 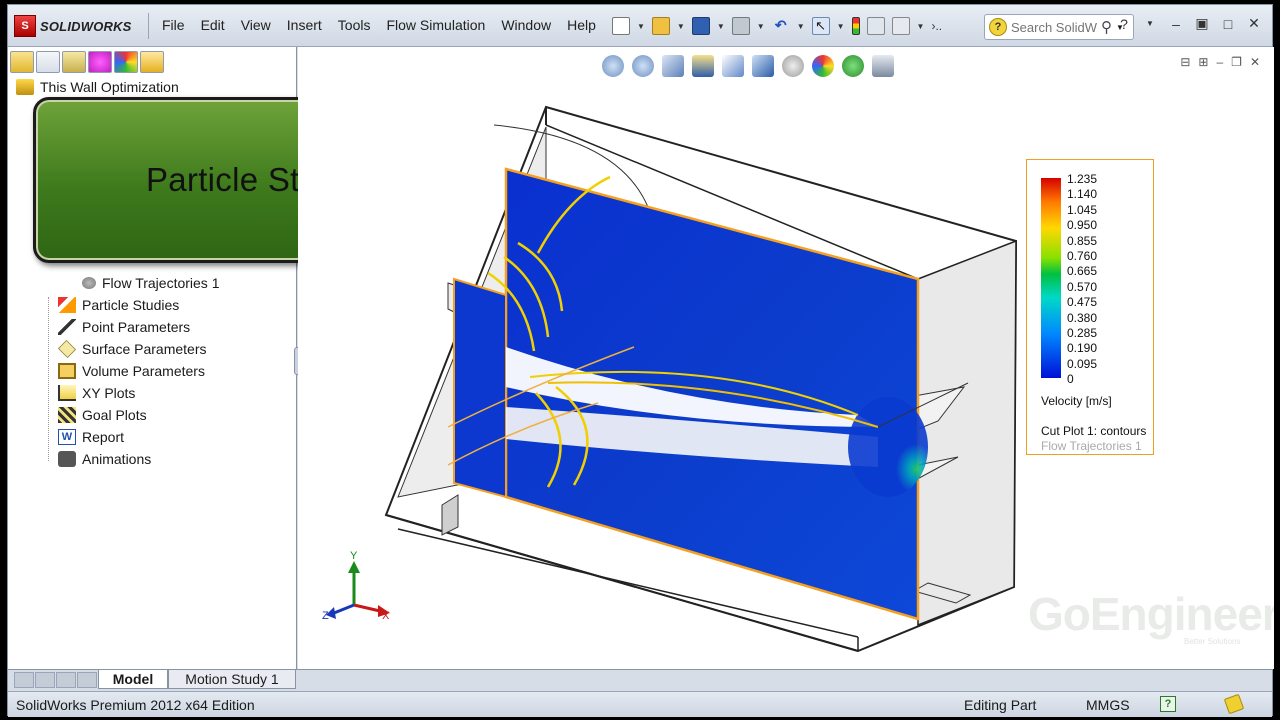 I want to click on tree-connector, so click(x=48, y=379).